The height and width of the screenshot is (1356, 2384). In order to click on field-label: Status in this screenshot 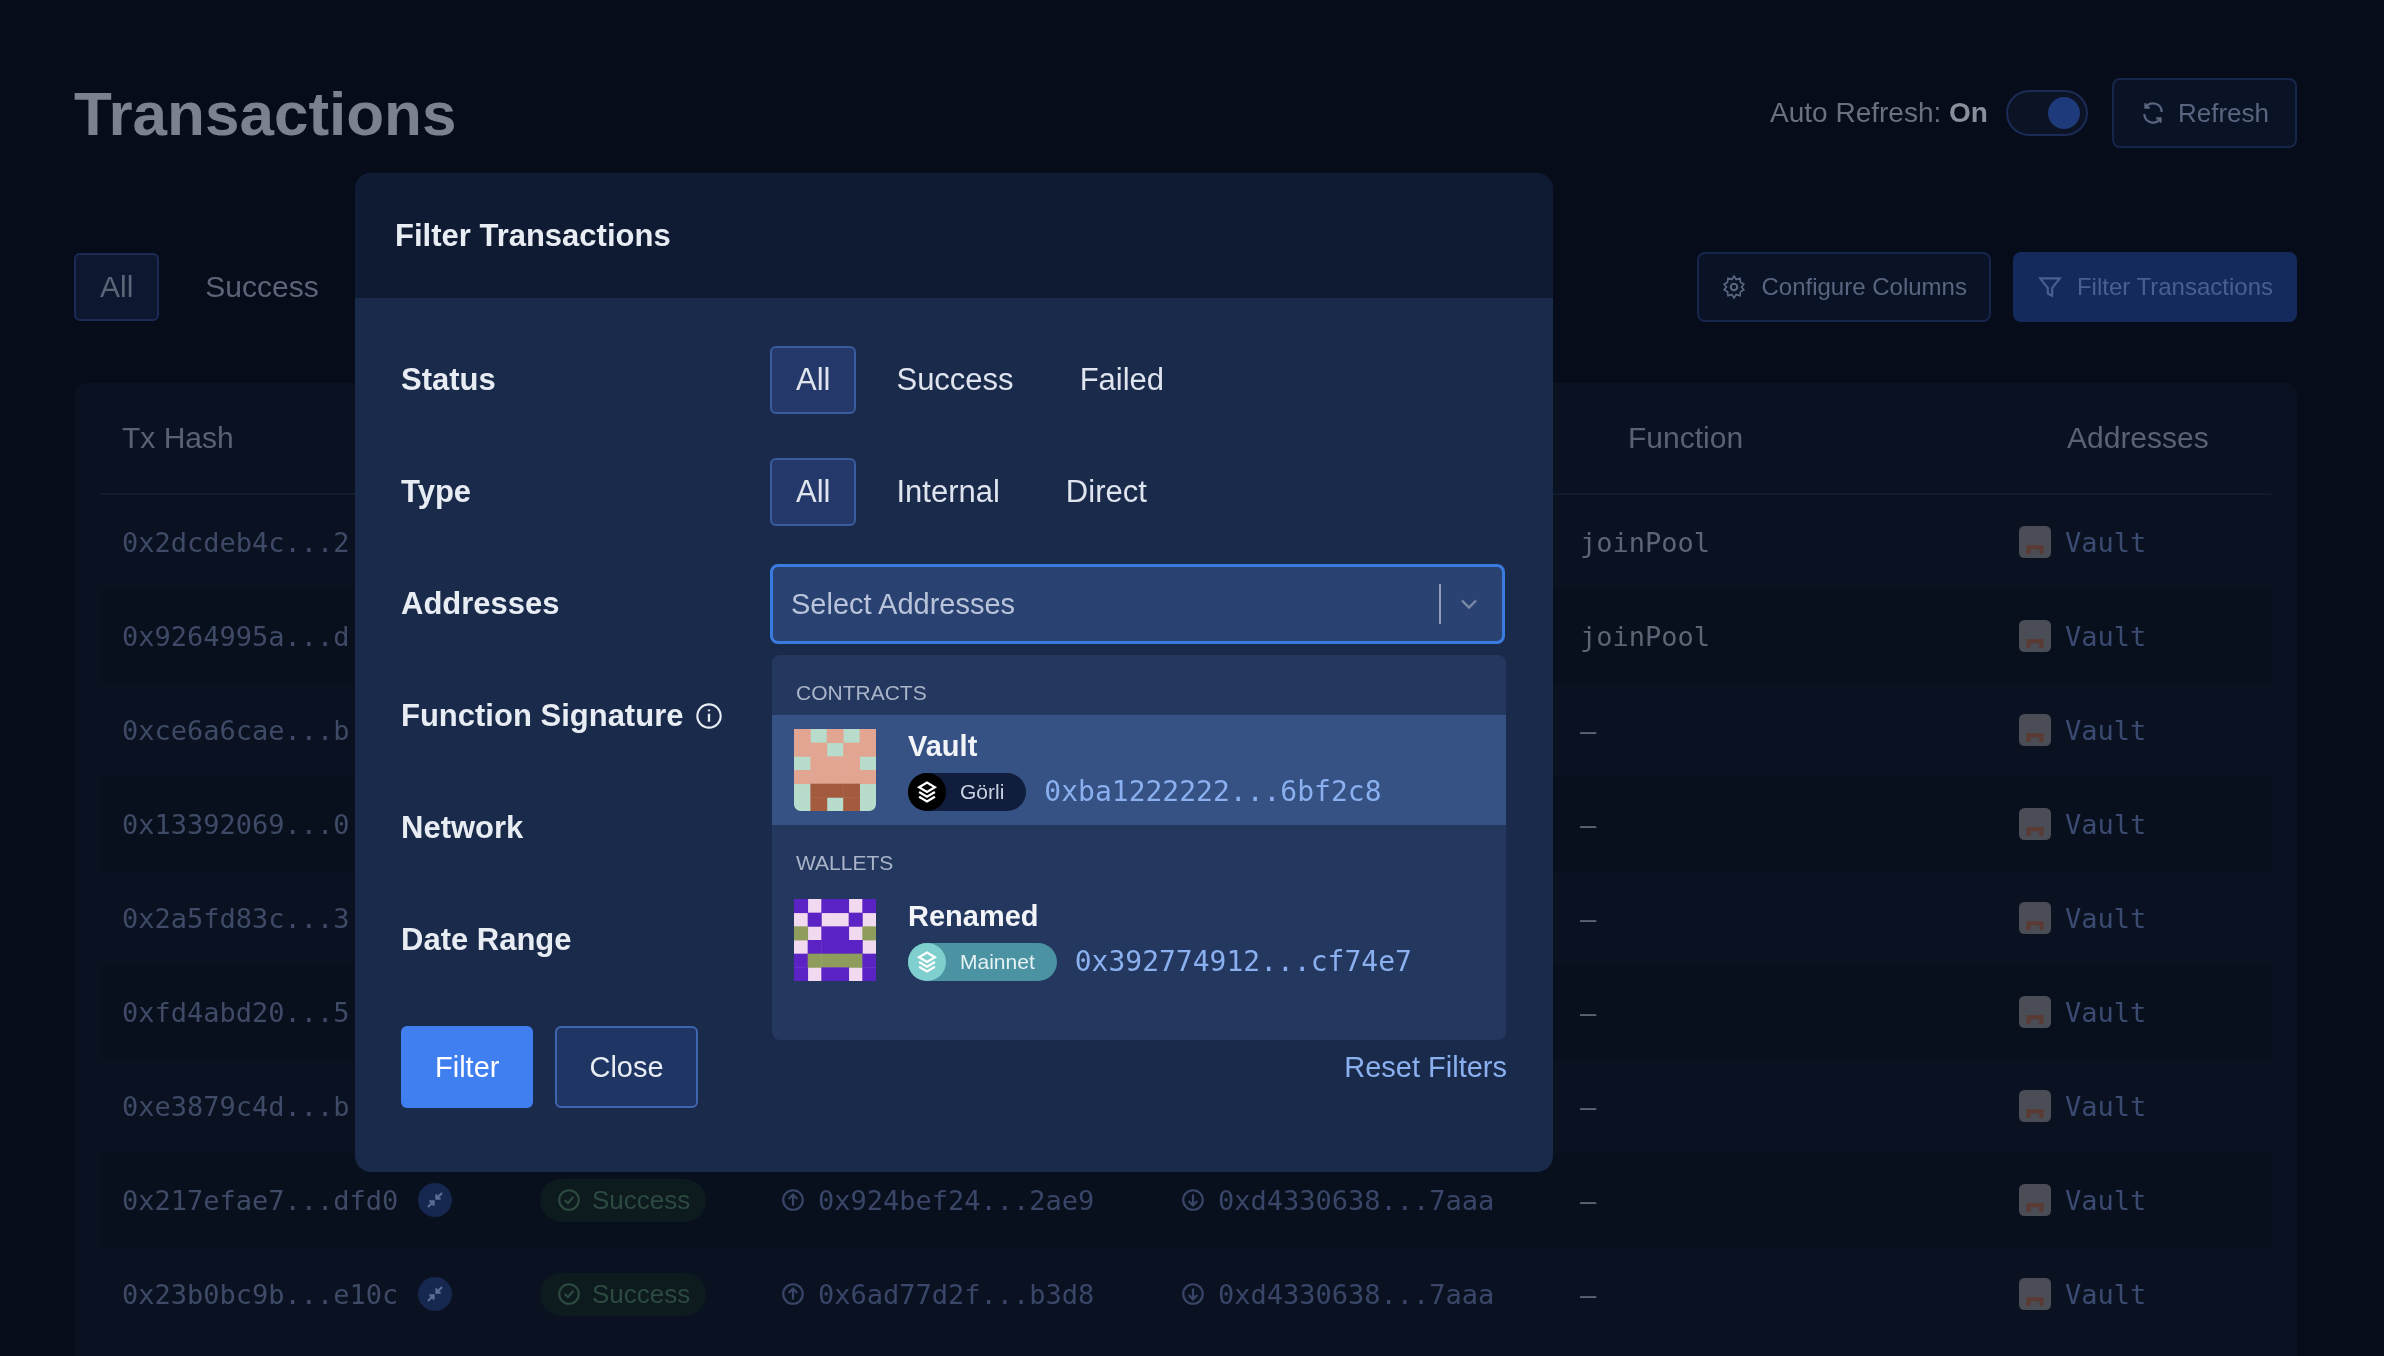, I will do `click(449, 380)`.